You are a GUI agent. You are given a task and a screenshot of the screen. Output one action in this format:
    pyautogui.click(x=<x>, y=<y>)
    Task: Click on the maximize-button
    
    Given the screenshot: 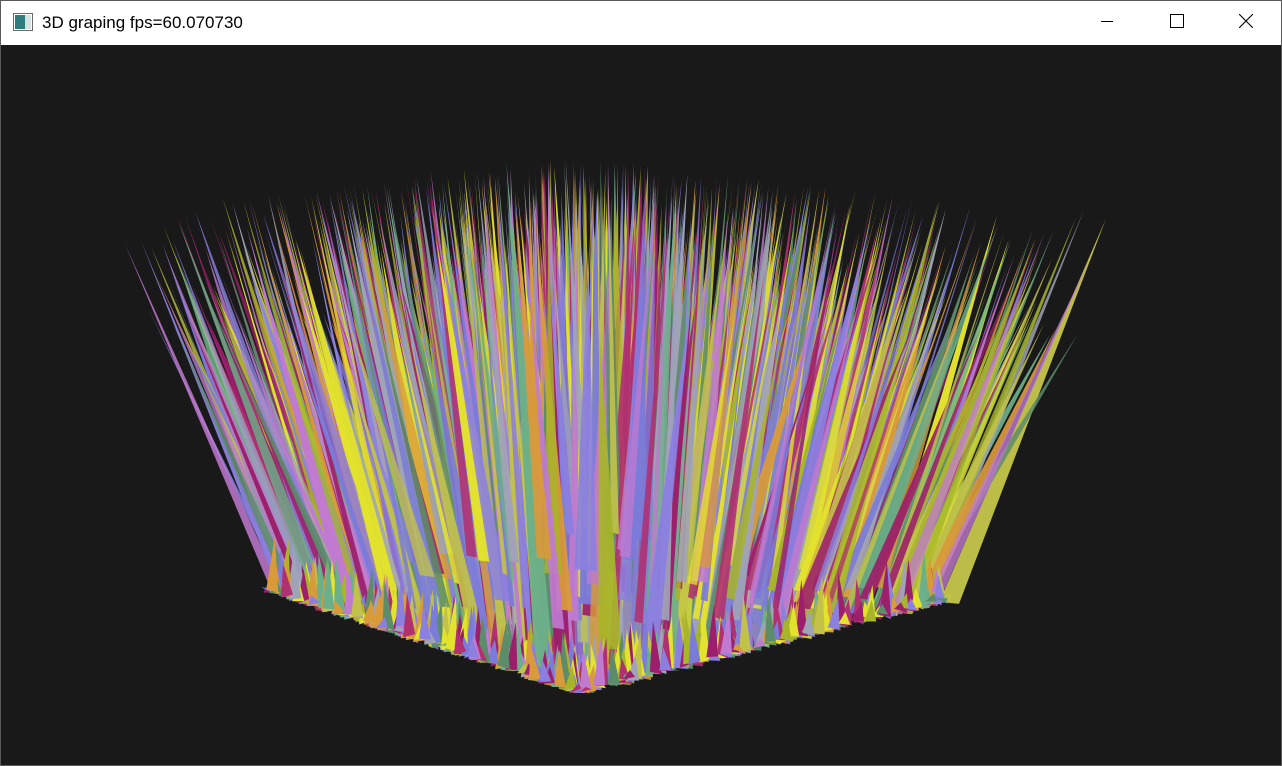 What is the action you would take?
    pyautogui.click(x=1177, y=23)
    